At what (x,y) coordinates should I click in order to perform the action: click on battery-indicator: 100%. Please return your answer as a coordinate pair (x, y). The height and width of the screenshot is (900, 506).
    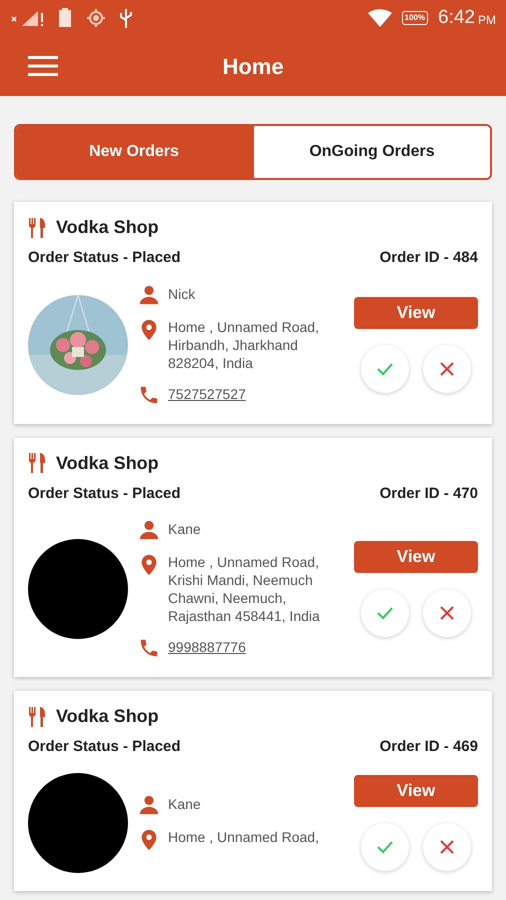
    Looking at the image, I should click on (415, 18).